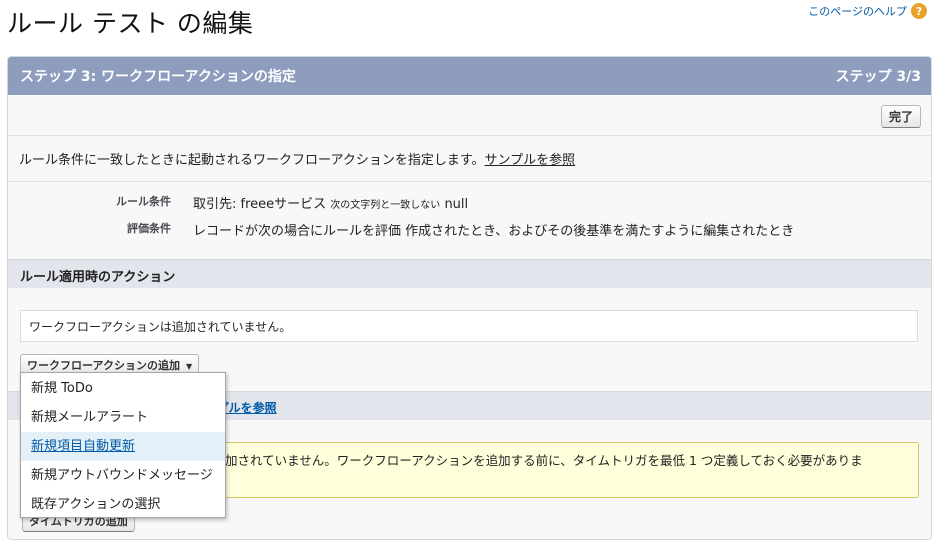 The width and height of the screenshot is (937, 553). I want to click on panel-header: ステップ 3: ワークフローアクションの指定 ステップ 3/3, so click(469, 76).